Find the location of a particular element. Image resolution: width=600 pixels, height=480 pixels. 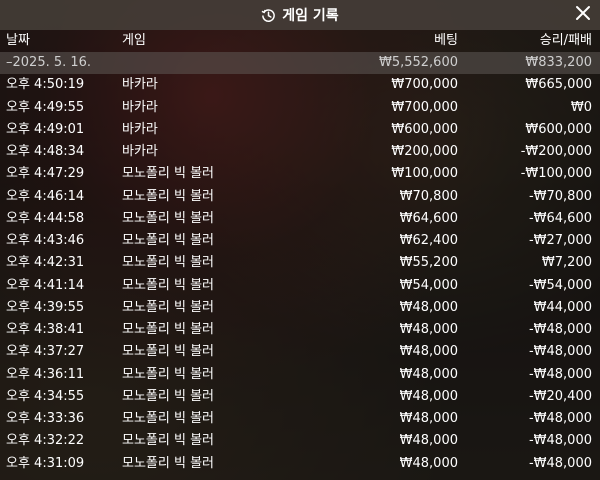

table-row: 오후 4:33:36 모노폴리 빅 볼러 ₩48,000 -₩48,000 is located at coordinates (300, 419).